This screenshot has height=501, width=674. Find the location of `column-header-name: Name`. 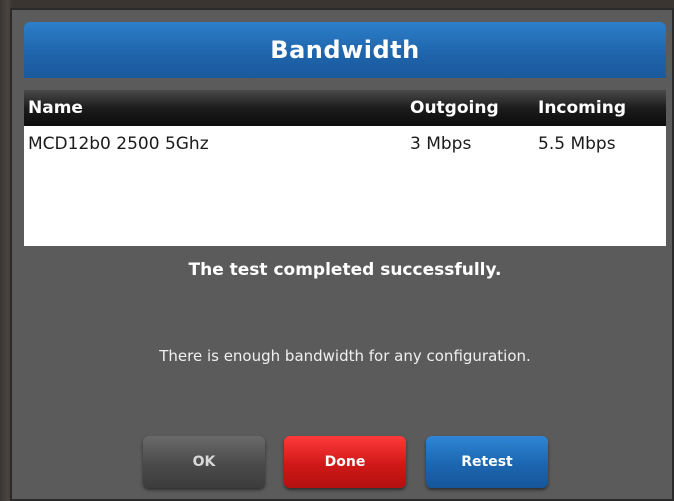

column-header-name: Name is located at coordinates (55, 108).